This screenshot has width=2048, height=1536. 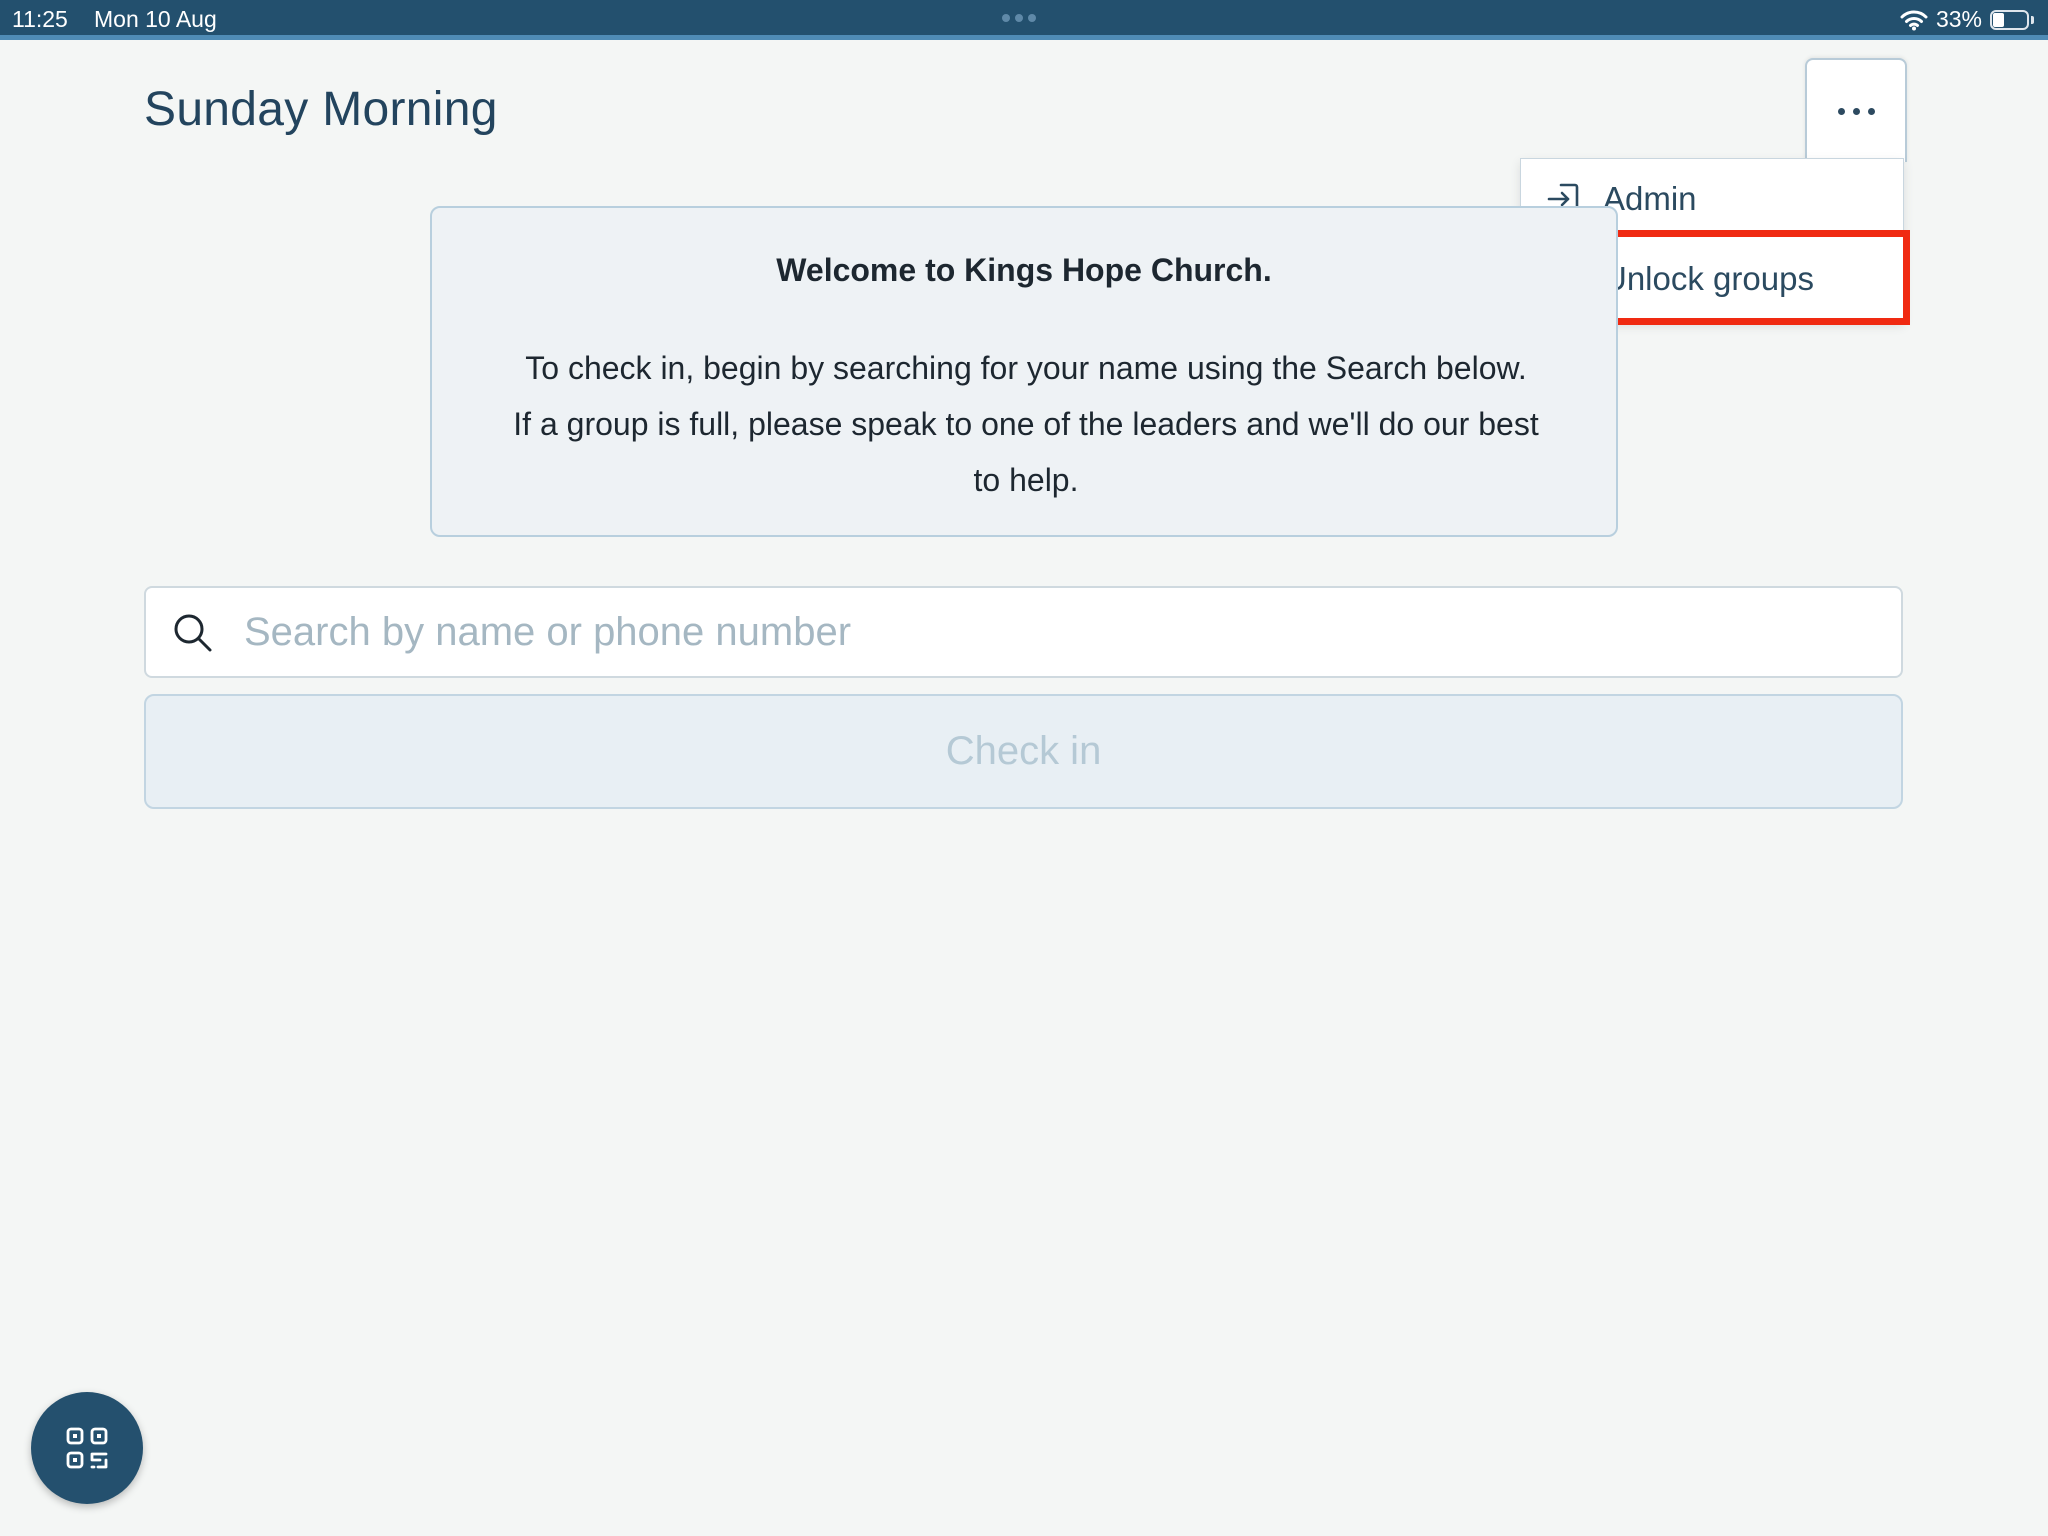 What do you see at coordinates (40, 19) in the screenshot?
I see `status-time: 11:25` at bounding box center [40, 19].